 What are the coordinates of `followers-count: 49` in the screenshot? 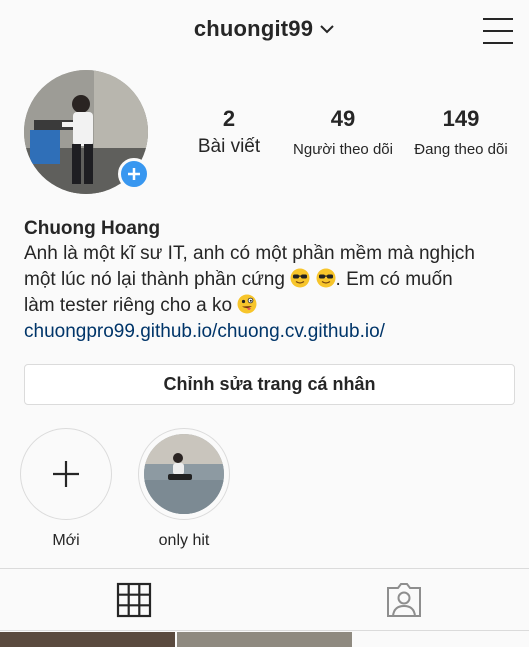 It's located at (343, 118).